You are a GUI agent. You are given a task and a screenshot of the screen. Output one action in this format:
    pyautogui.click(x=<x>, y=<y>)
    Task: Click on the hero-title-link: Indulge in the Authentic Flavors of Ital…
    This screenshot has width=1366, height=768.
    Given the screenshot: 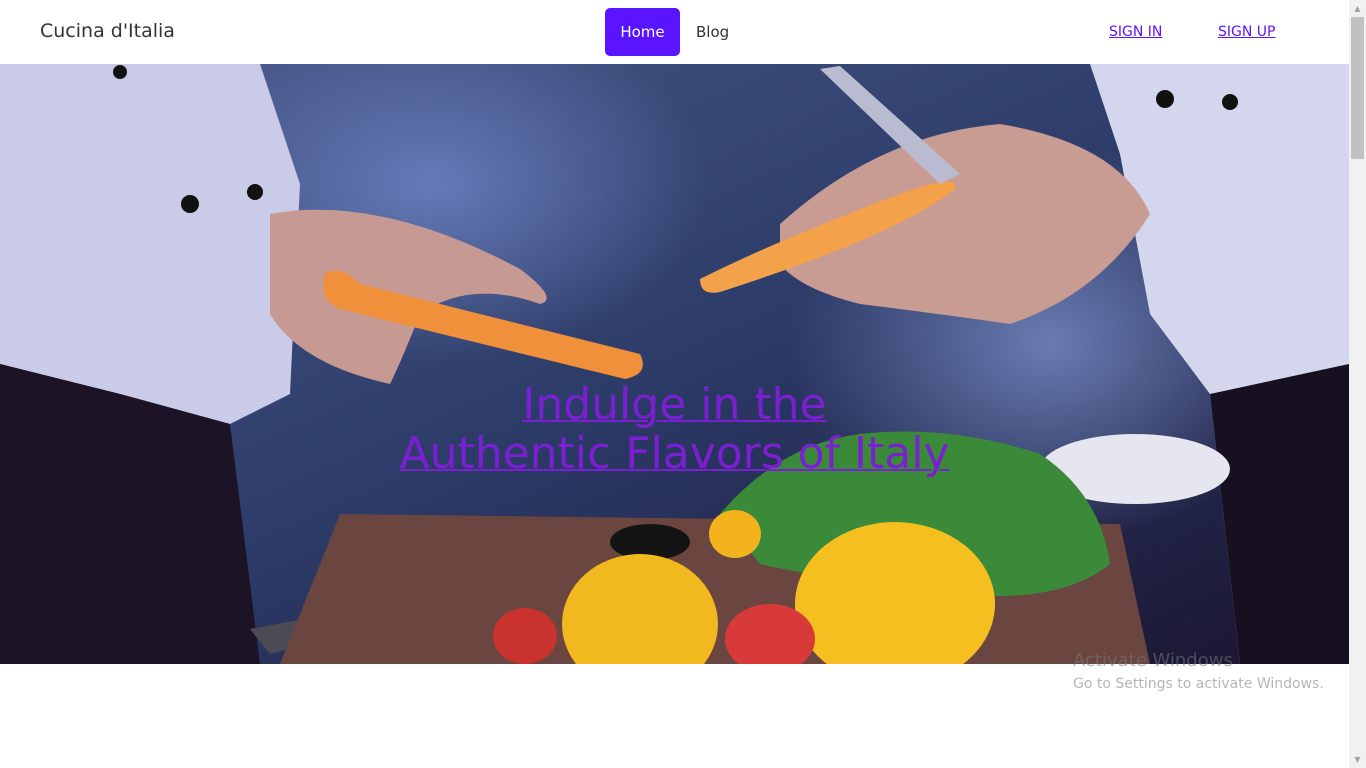 What is the action you would take?
    pyautogui.click(x=674, y=429)
    